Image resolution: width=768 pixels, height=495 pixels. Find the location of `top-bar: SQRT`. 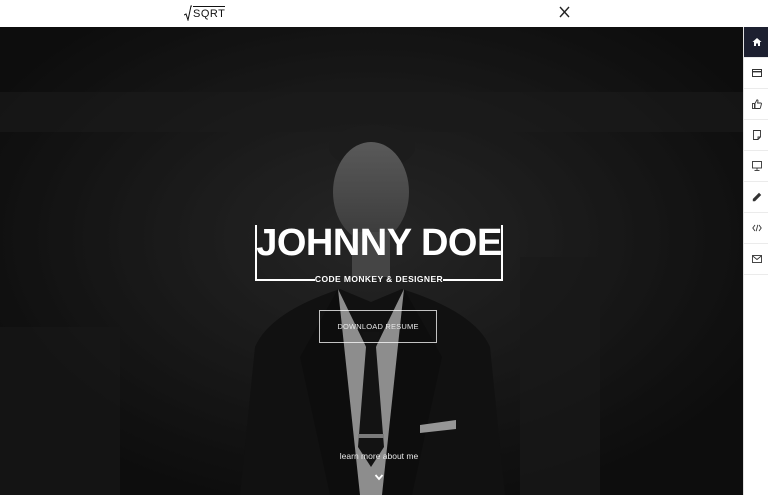

top-bar: SQRT is located at coordinates (384, 13).